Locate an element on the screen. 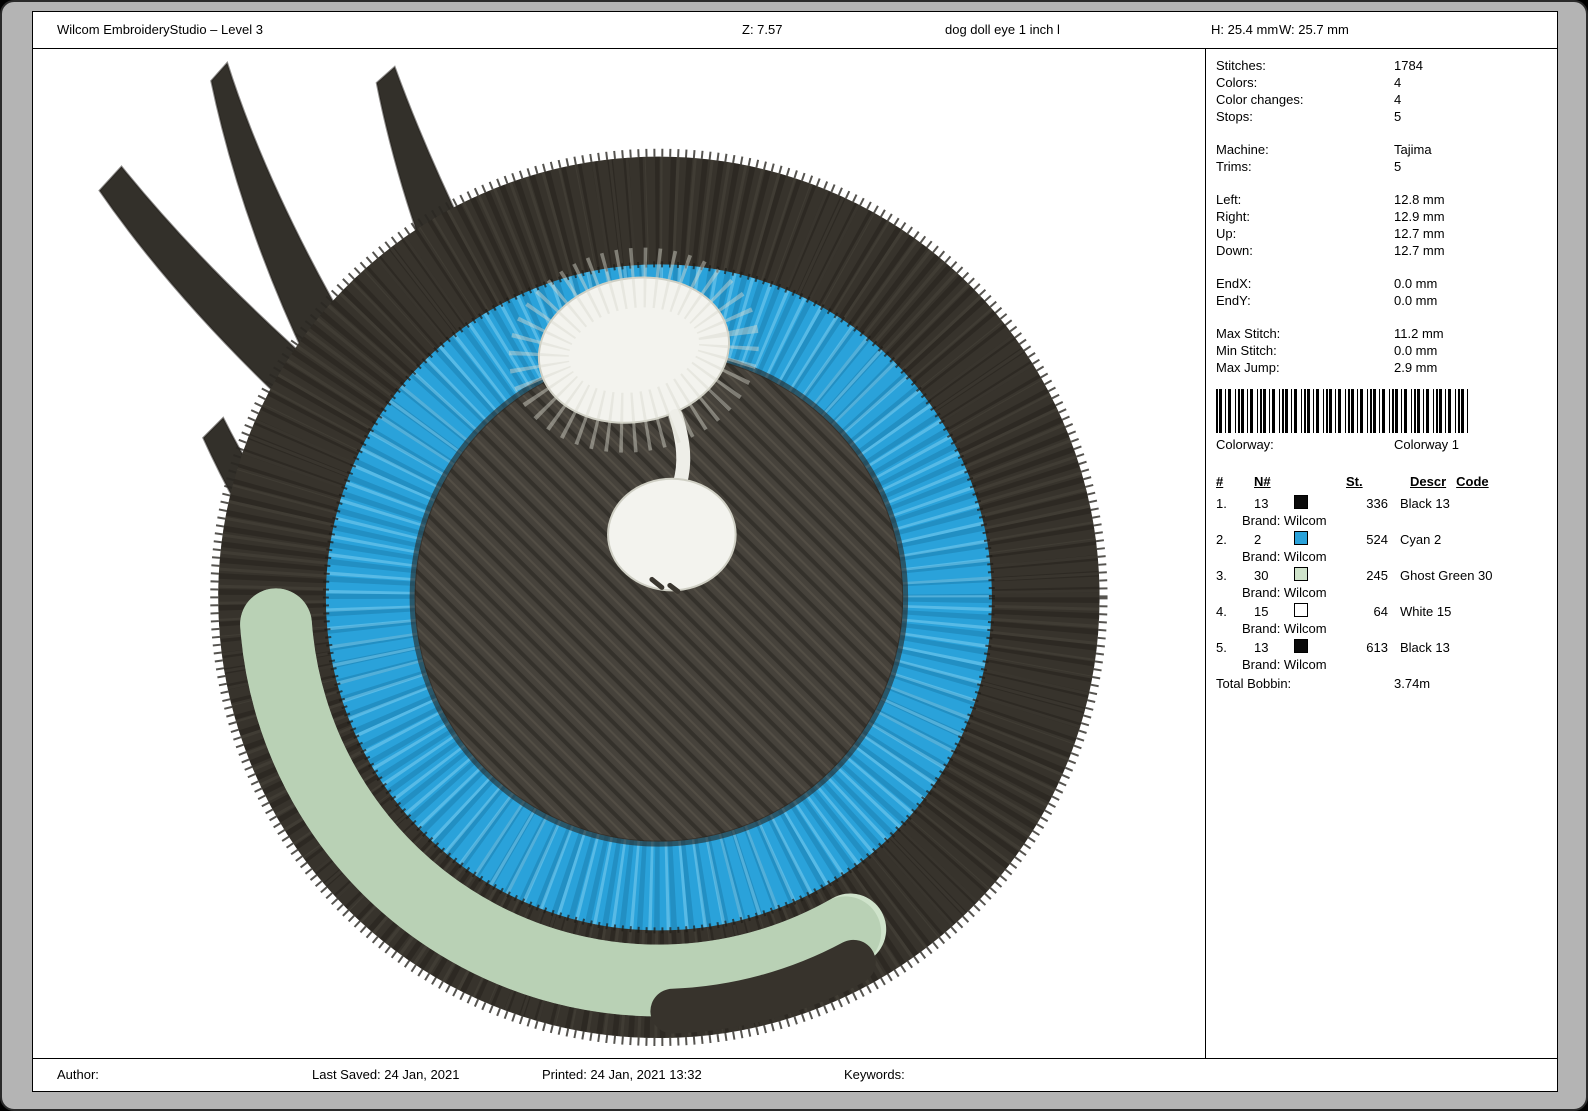  thread-table-header: # N# St. Descr Code is located at coordinates (1382, 483).